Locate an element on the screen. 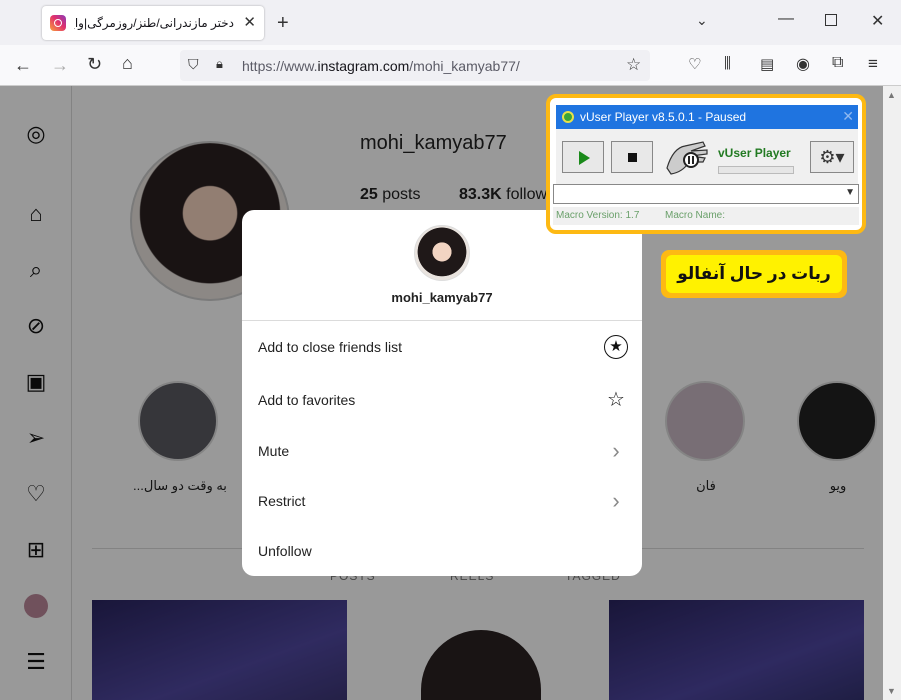 This screenshot has width=901, height=700. vuser-title-bar: vUser Player v8.5.0.1 - Paused ✕ is located at coordinates (707, 117).